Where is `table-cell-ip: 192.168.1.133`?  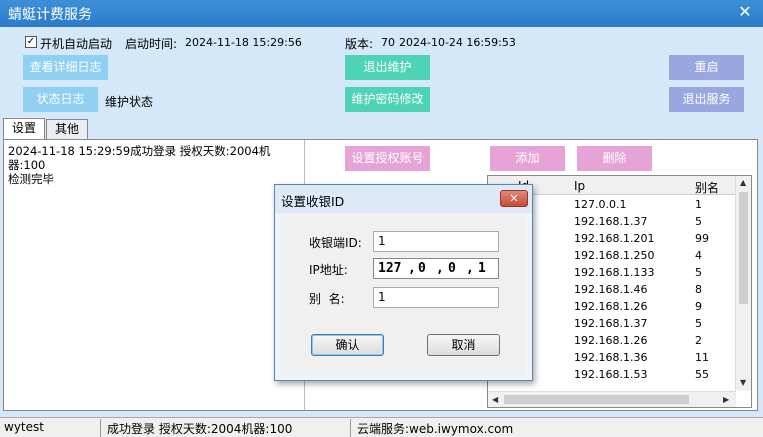
table-cell-ip: 192.168.1.133 is located at coordinates (614, 272).